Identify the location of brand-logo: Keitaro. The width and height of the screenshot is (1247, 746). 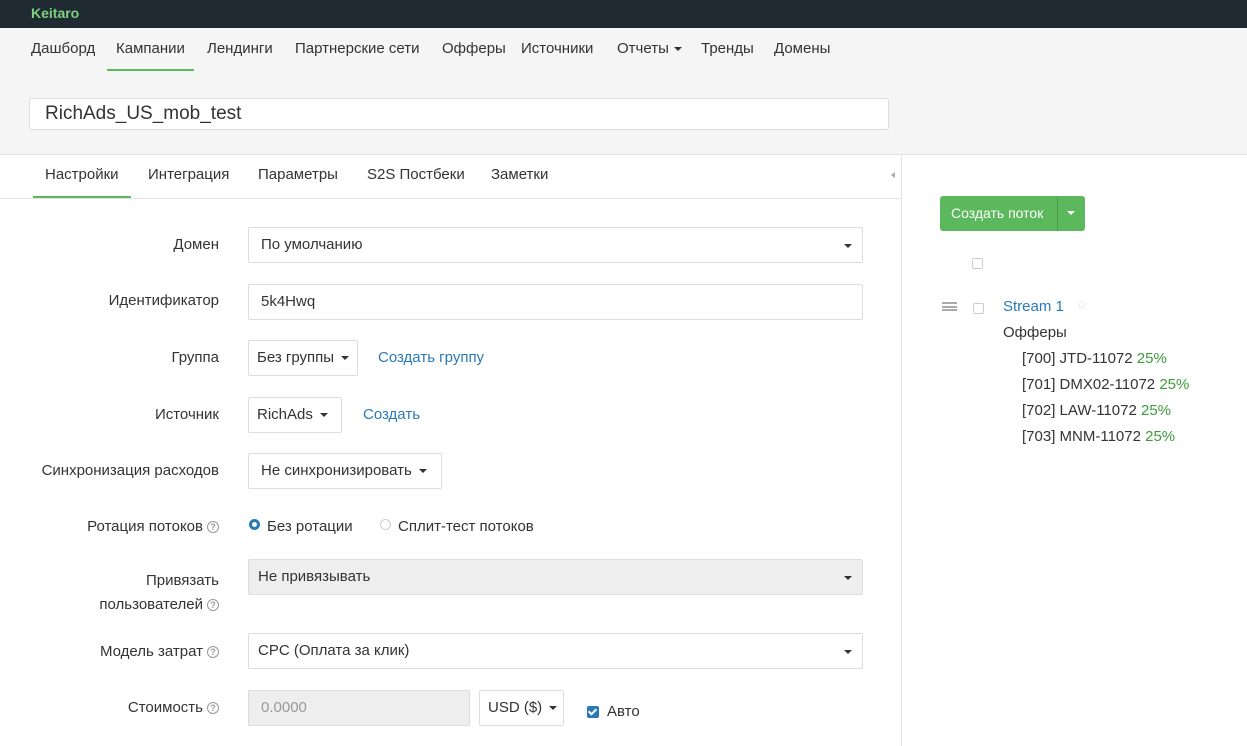
(55, 13).